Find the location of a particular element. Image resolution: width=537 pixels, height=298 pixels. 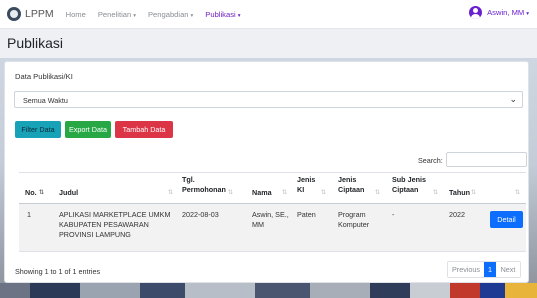

nav-item-publikasi-label: Publikasi is located at coordinates (220, 14).